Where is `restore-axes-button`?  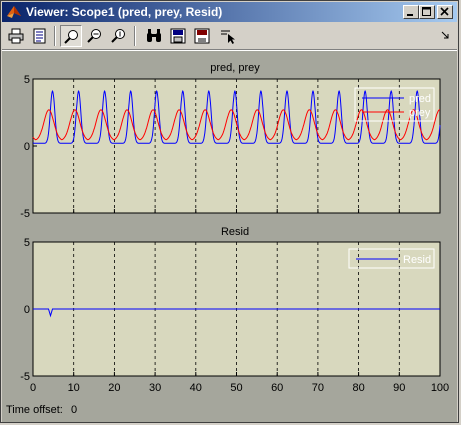
restore-axes-button is located at coordinates (202, 36).